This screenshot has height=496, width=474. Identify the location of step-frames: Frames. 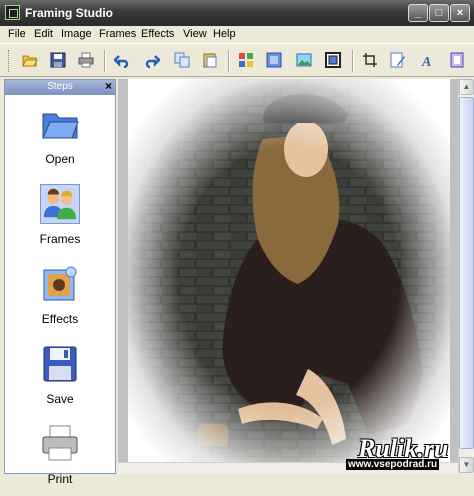
(60, 220).